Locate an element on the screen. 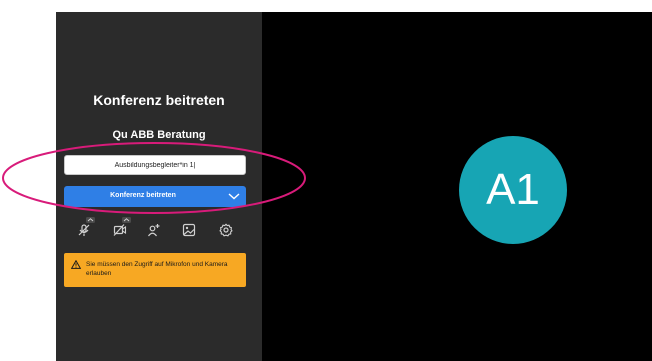 The height and width of the screenshot is (361, 652). join-conference-button: Konferenz beitreten is located at coordinates (155, 196).